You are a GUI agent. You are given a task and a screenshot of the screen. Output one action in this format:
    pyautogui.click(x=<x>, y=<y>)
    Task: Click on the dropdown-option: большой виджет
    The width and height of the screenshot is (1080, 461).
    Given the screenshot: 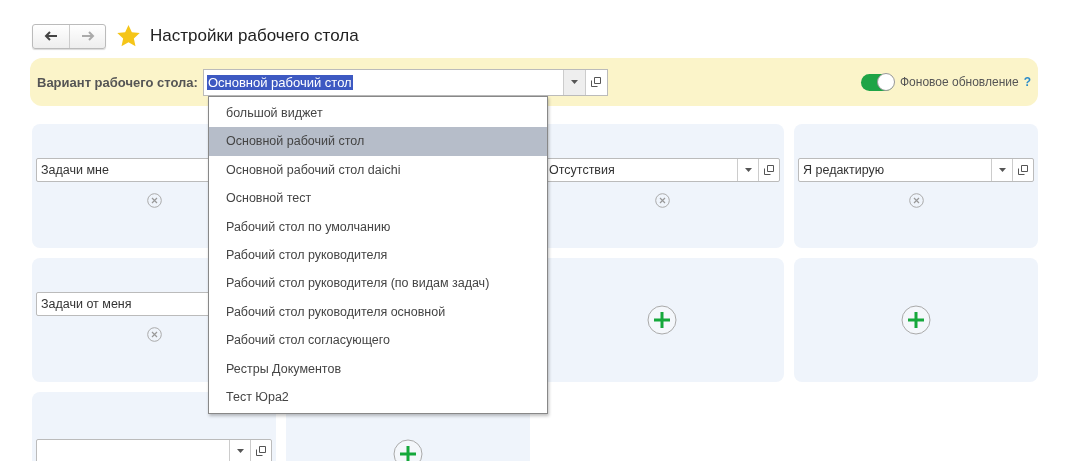 What is the action you would take?
    pyautogui.click(x=378, y=113)
    